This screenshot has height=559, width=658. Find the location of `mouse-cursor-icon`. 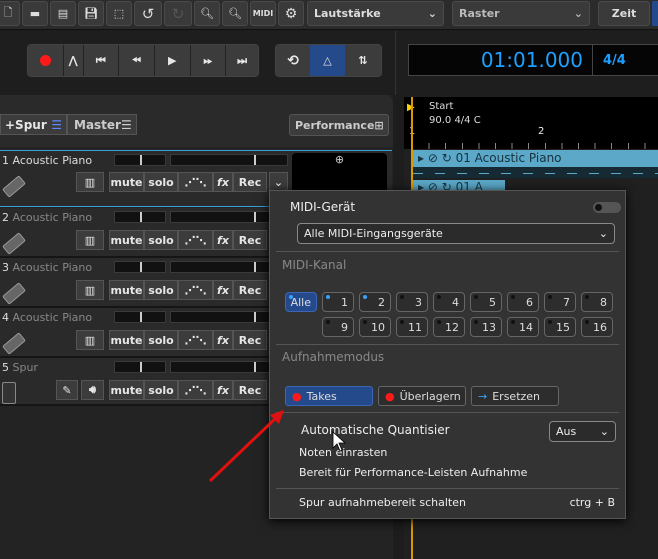

mouse-cursor-icon is located at coordinates (339, 441).